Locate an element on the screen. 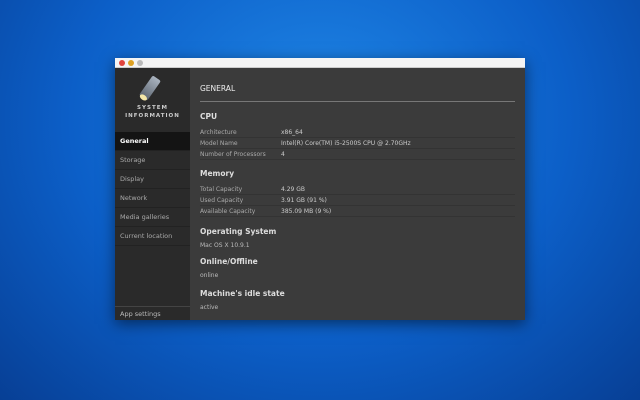  info-label: Model Name is located at coordinates (219, 143).